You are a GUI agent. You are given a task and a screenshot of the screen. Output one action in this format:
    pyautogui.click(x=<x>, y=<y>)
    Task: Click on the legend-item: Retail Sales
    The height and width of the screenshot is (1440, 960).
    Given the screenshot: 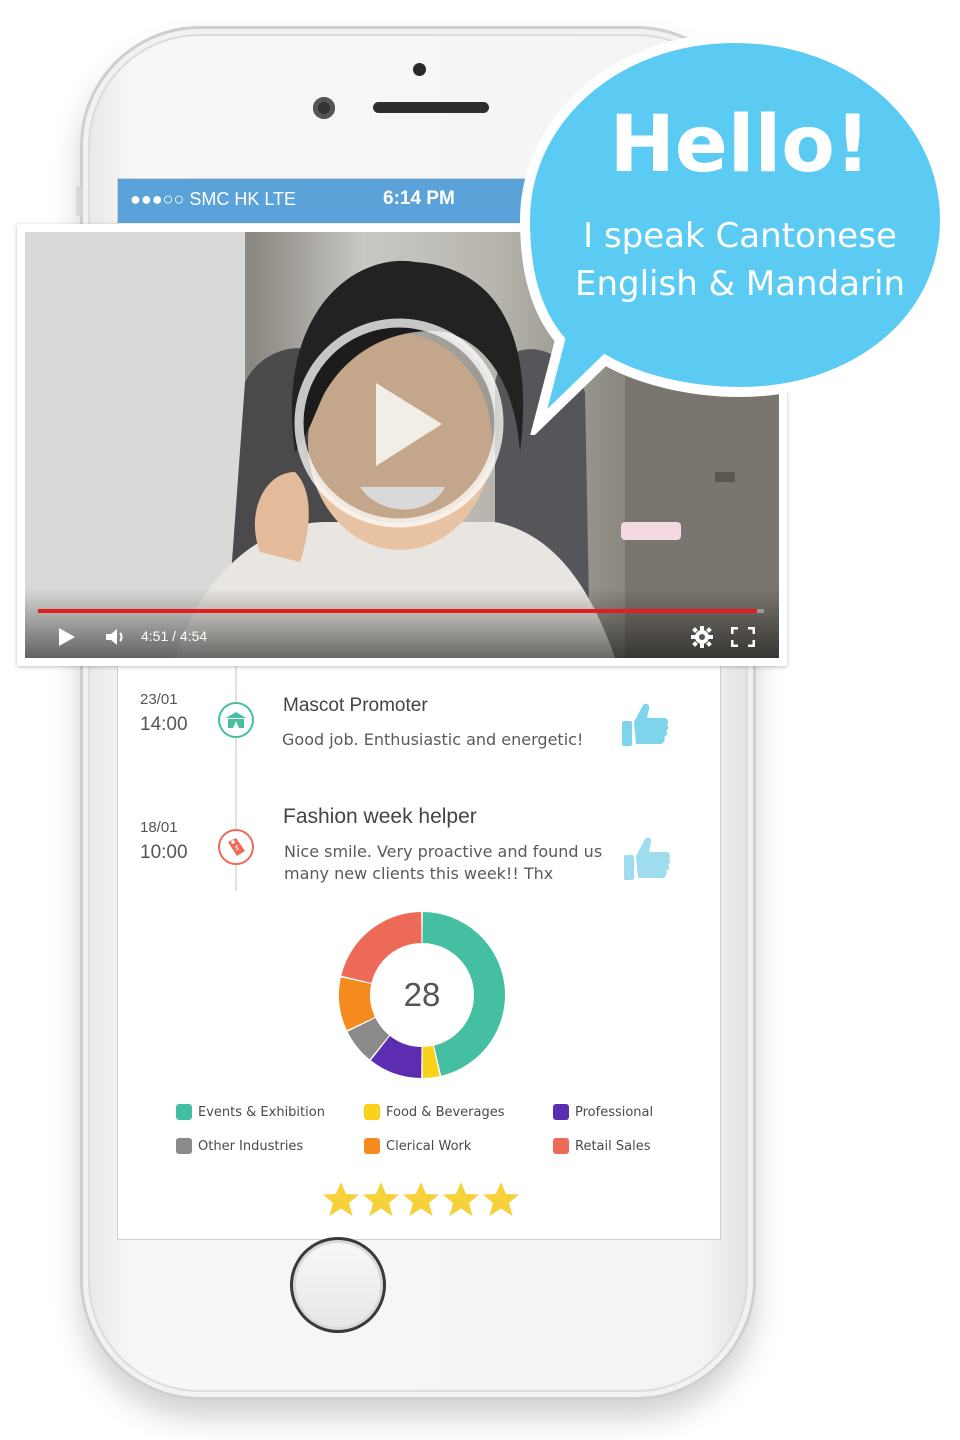 What is the action you would take?
    pyautogui.click(x=601, y=1146)
    